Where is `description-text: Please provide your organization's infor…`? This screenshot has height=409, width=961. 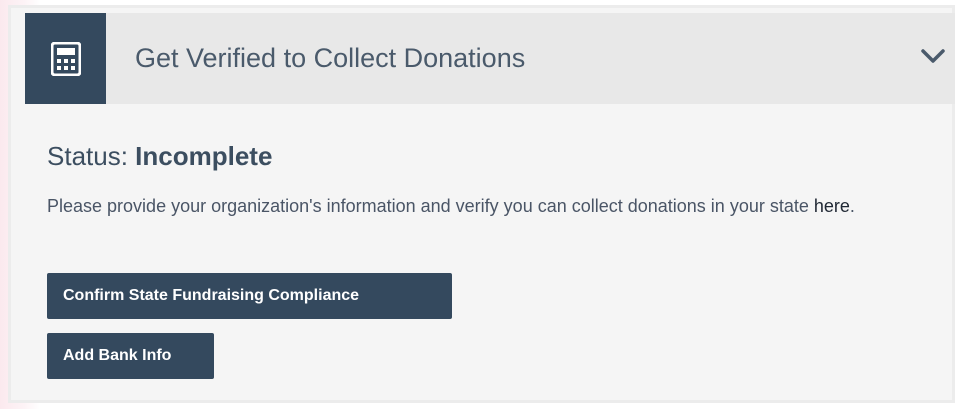 description-text: Please provide your organization's infor… is located at coordinates (477, 206).